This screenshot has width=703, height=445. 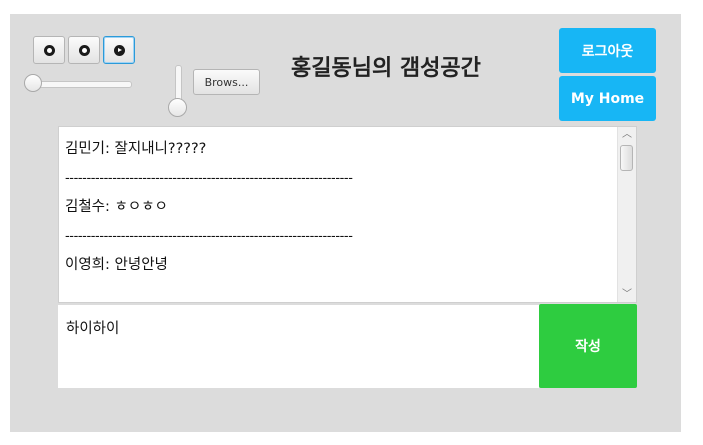 What do you see at coordinates (116, 207) in the screenshot?
I see `chat-message: 김철수: ㅎㅇㅎㅇ` at bounding box center [116, 207].